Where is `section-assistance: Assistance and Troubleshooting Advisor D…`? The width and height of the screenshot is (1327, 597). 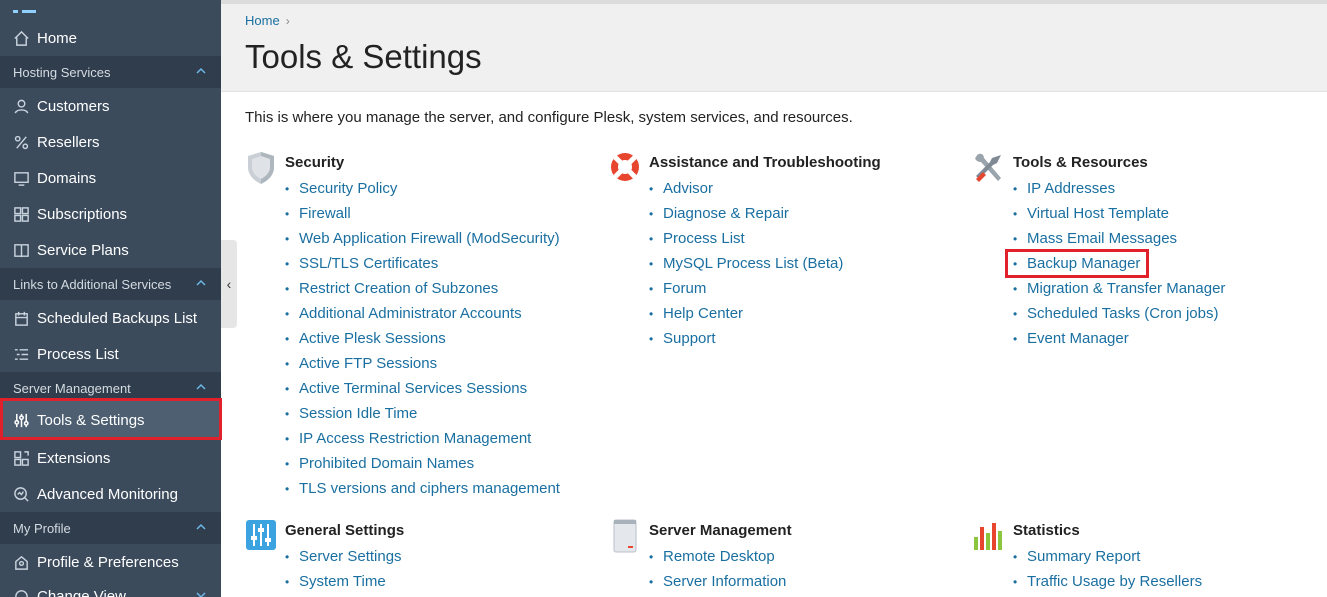 section-assistance: Assistance and Troubleshooting Advisor D… is located at coordinates (779, 251).